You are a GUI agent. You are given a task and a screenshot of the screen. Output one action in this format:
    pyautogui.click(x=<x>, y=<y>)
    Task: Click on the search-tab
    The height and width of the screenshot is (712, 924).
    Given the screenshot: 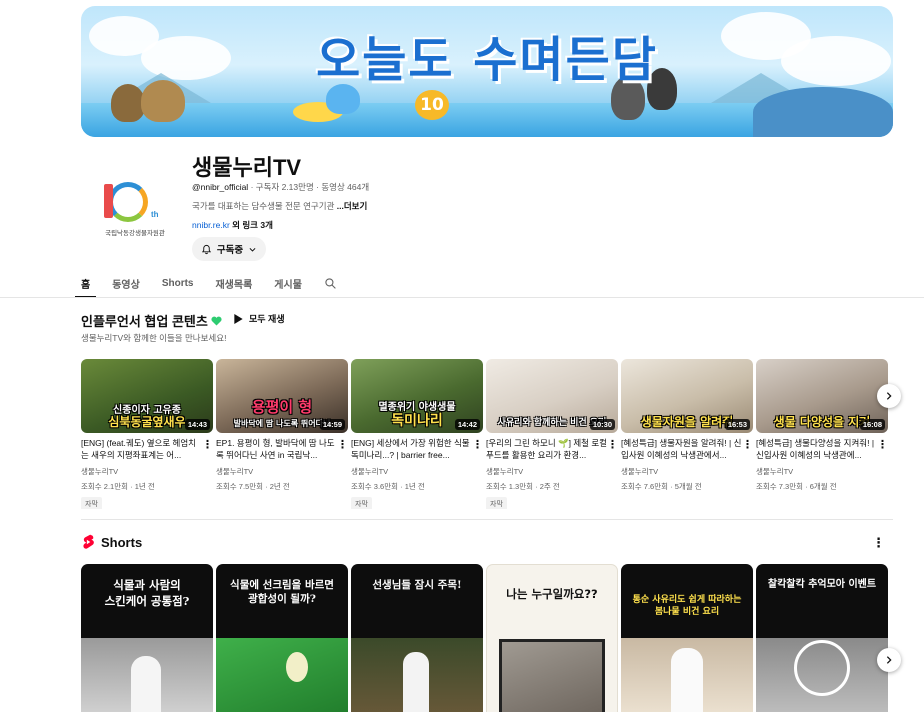 What is the action you would take?
    pyautogui.click(x=330, y=283)
    